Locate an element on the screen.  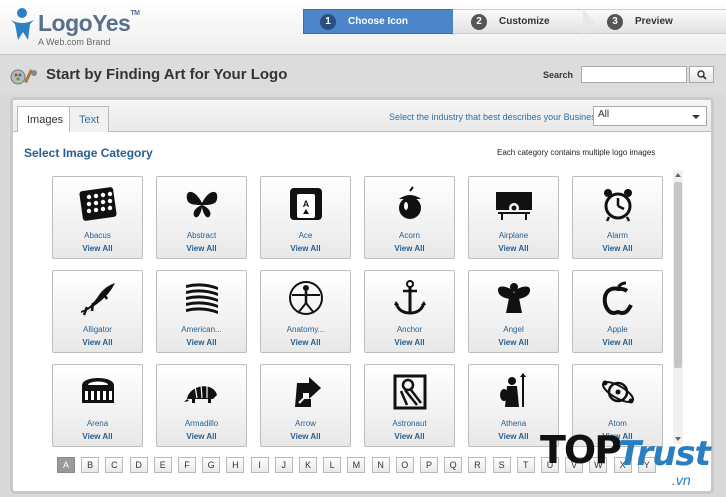
category-tile-arrow: Arrow View All is located at coordinates (305, 405).